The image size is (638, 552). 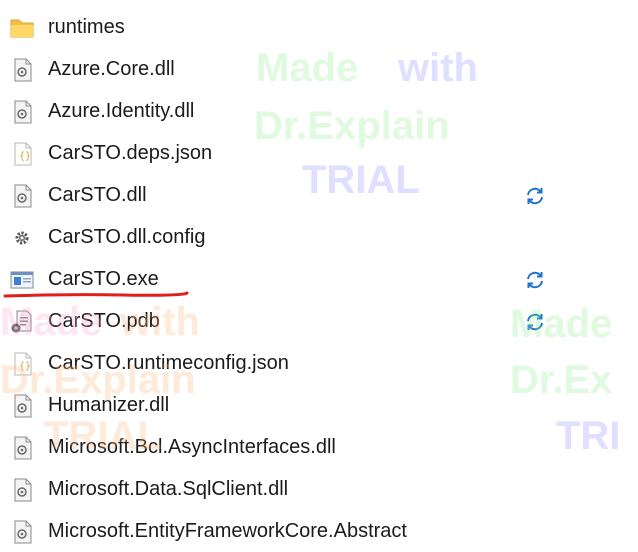 I want to click on file-name: CarSTO.pdb, so click(x=104, y=321).